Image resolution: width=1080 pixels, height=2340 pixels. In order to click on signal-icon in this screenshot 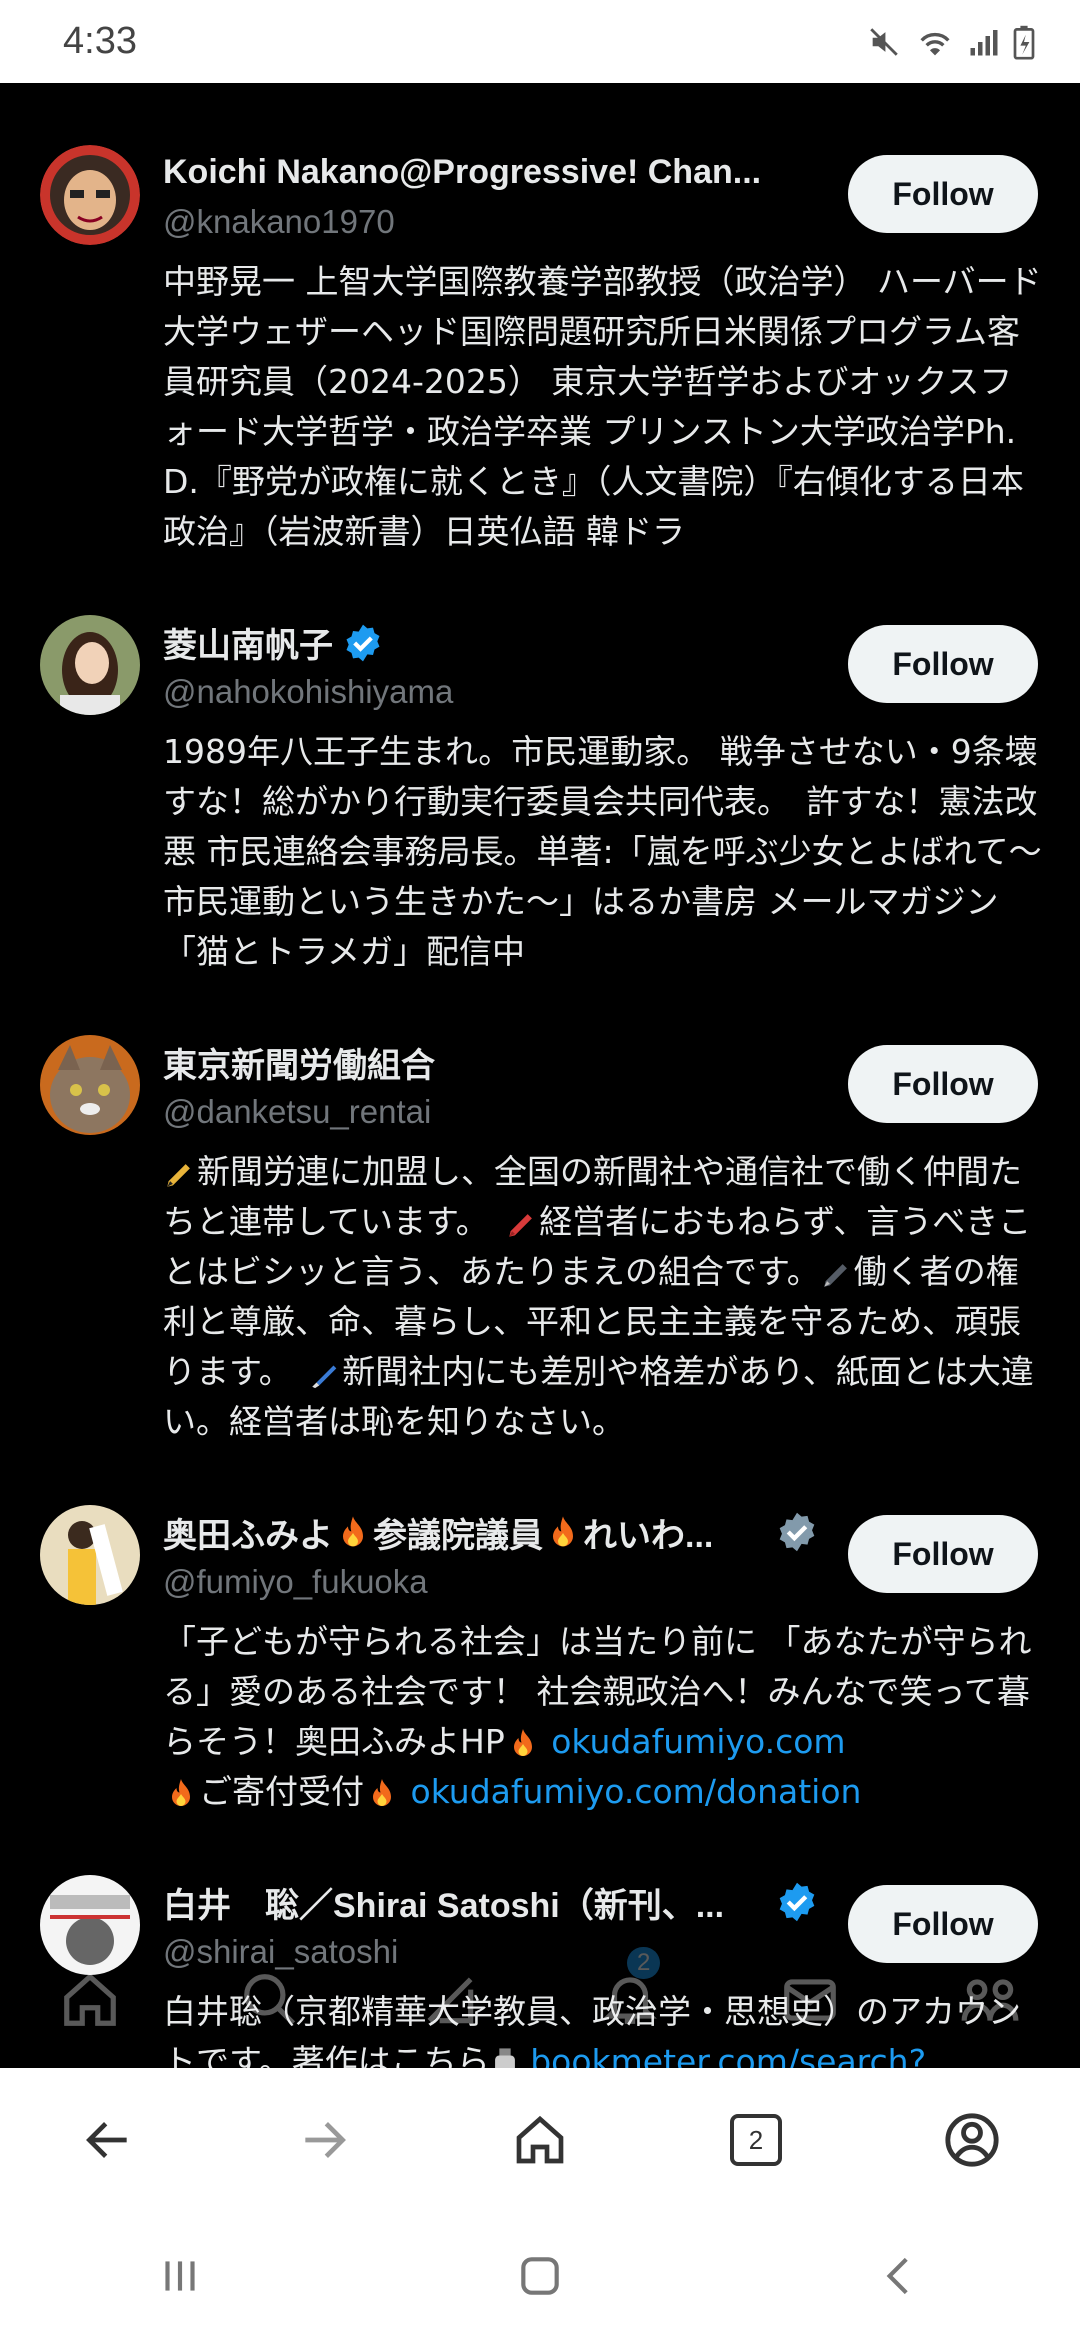, I will do `click(984, 42)`.